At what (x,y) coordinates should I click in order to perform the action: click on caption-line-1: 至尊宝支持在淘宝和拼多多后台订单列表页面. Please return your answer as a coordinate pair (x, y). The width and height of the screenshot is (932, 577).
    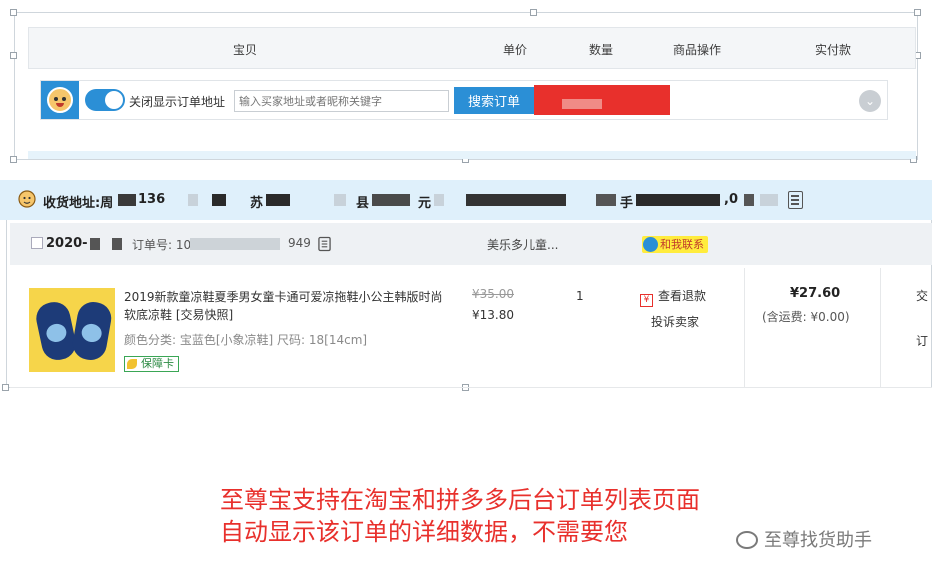
    Looking at the image, I should click on (460, 500).